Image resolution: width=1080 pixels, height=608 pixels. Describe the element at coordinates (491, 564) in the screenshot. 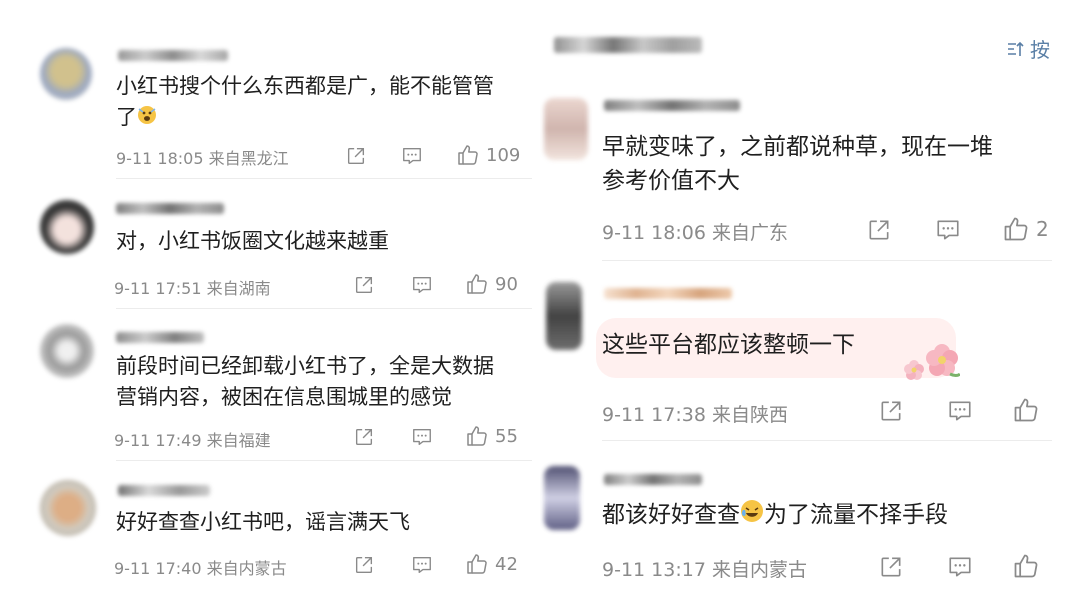

I see `like-button: 42` at that location.